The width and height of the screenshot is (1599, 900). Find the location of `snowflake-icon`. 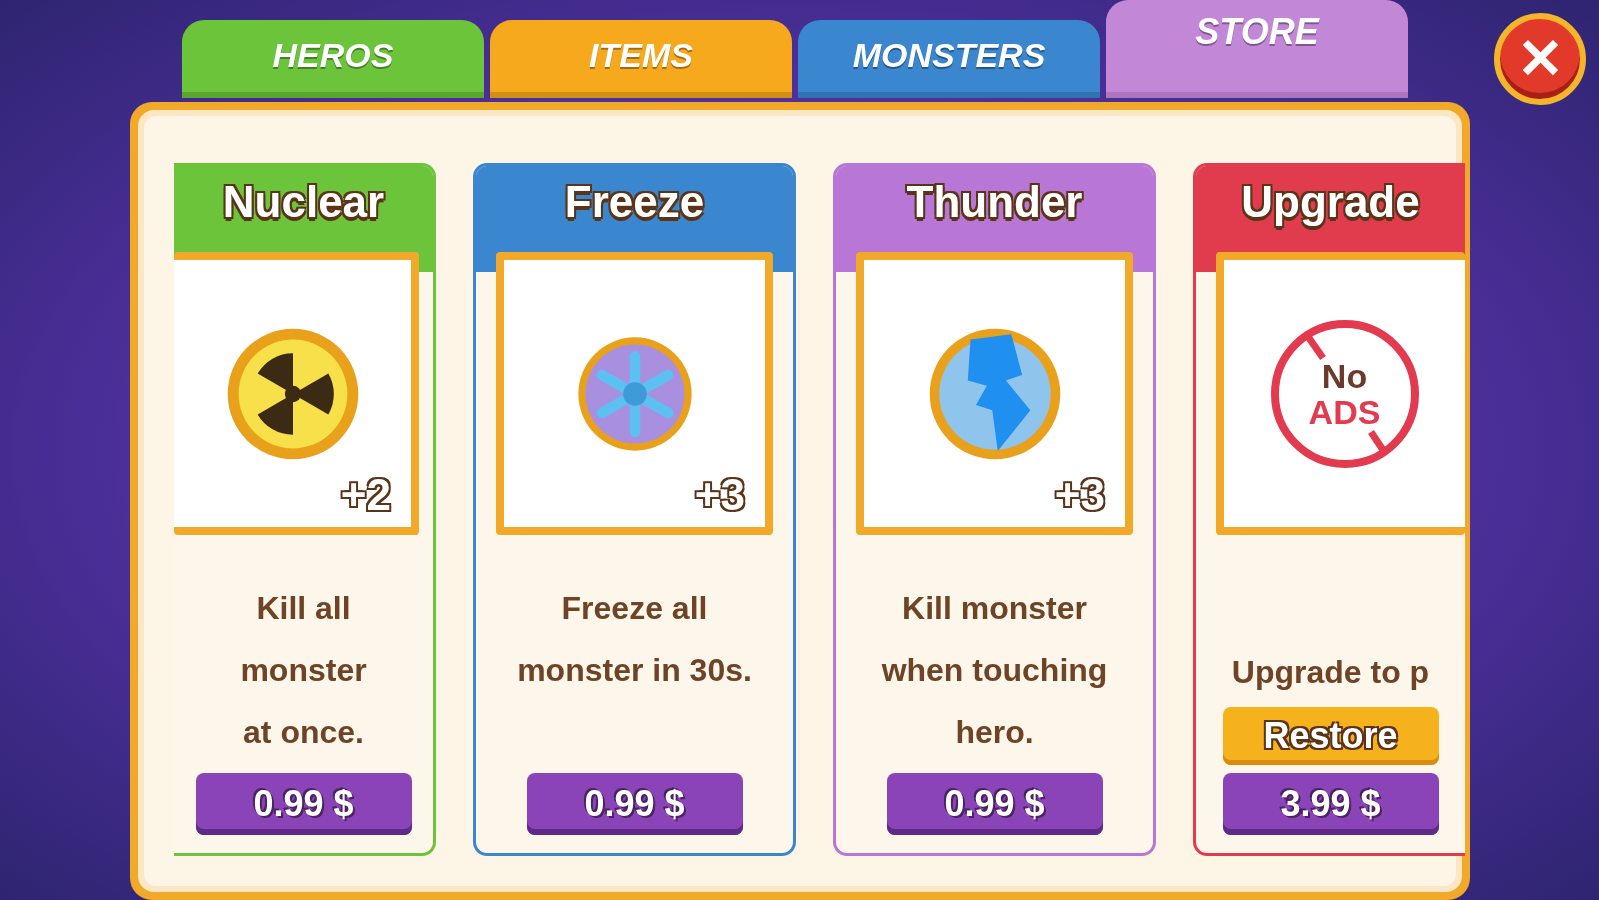

snowflake-icon is located at coordinates (634, 393).